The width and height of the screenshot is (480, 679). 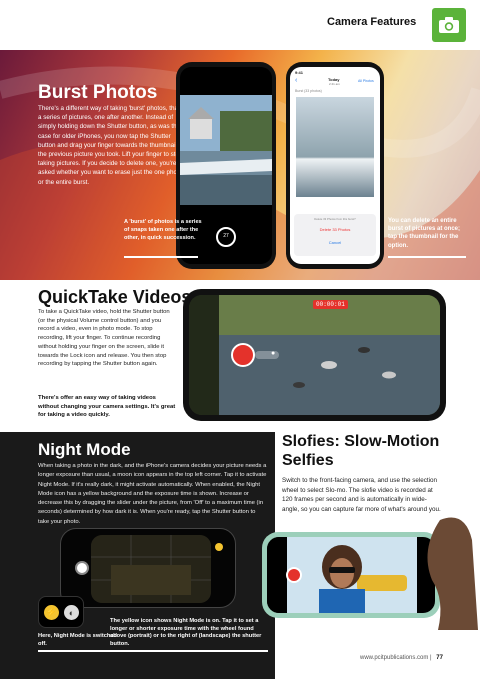 What do you see at coordinates (366, 81) in the screenshot?
I see `all-photos-link: All Photos` at bounding box center [366, 81].